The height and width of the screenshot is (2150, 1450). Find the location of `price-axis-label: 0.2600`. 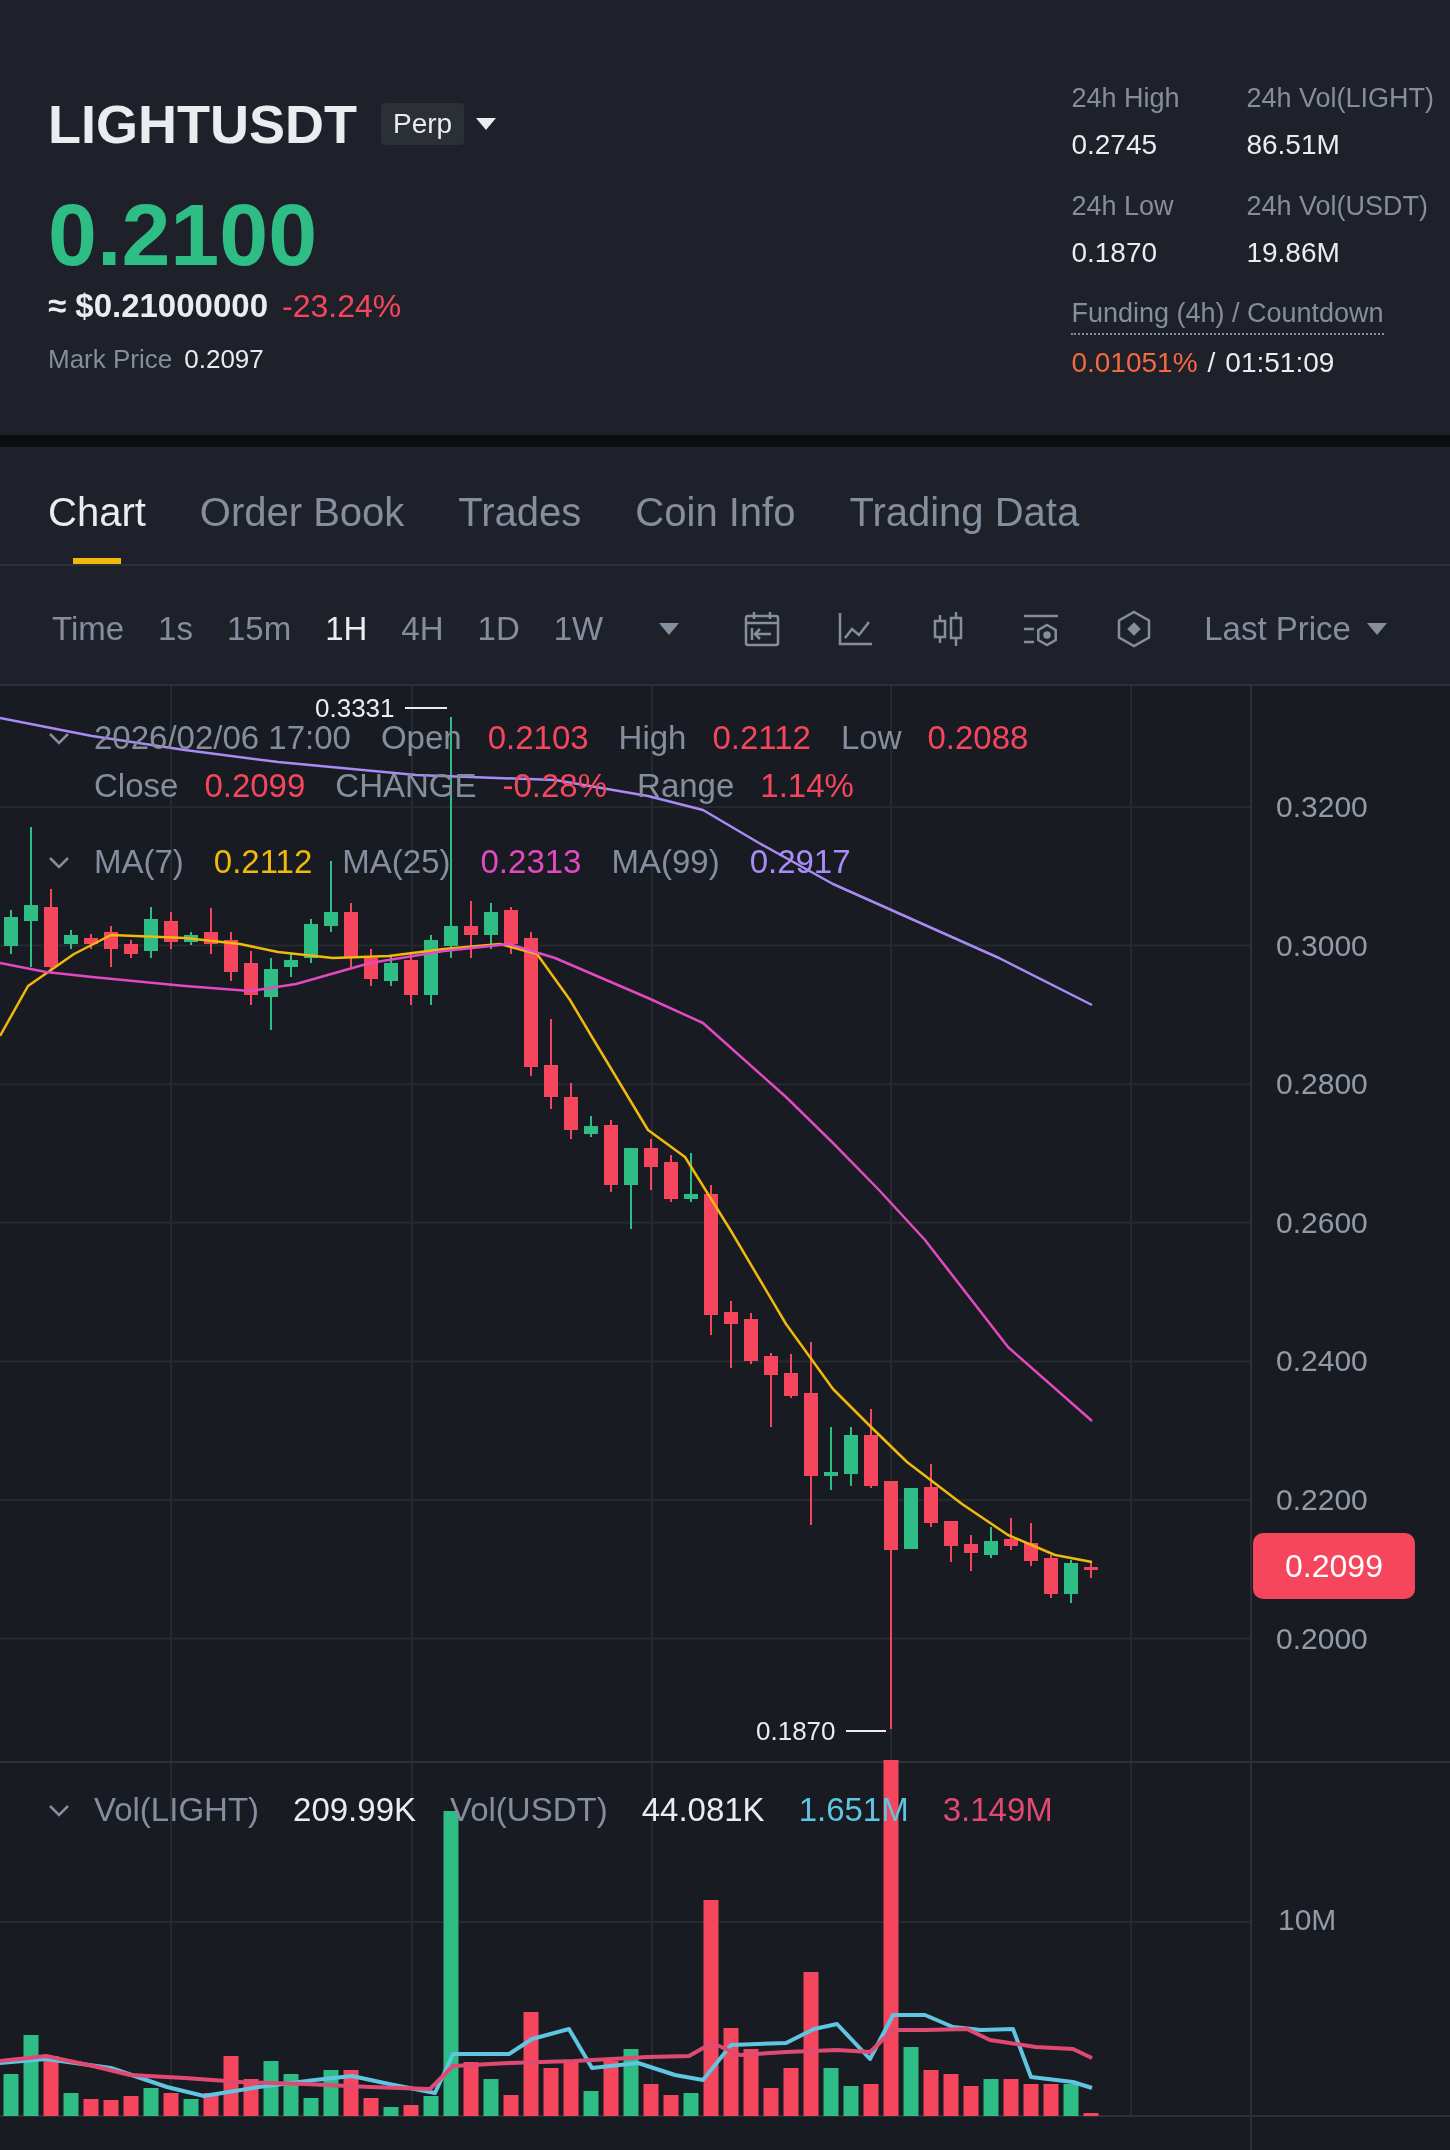

price-axis-label: 0.2600 is located at coordinates (1322, 1222).